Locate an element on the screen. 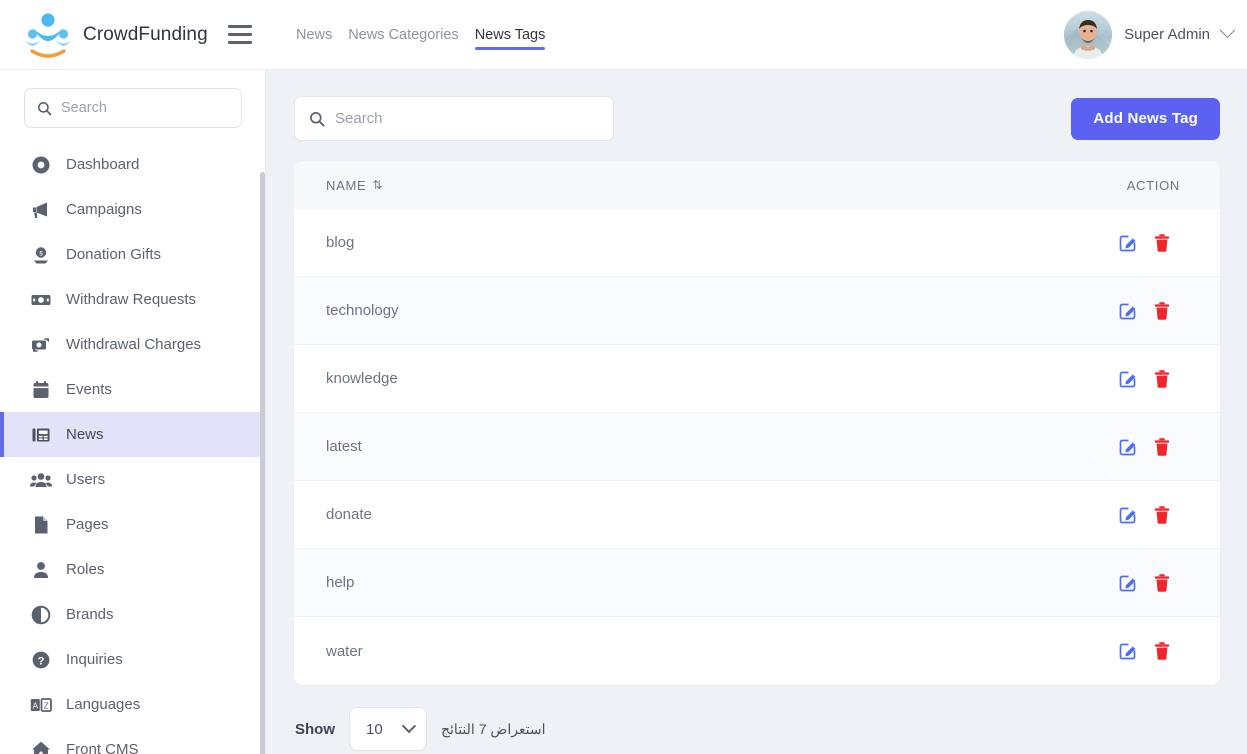 This screenshot has height=754, width=1247. brand-area: CrowdFunding is located at coordinates (134, 35).